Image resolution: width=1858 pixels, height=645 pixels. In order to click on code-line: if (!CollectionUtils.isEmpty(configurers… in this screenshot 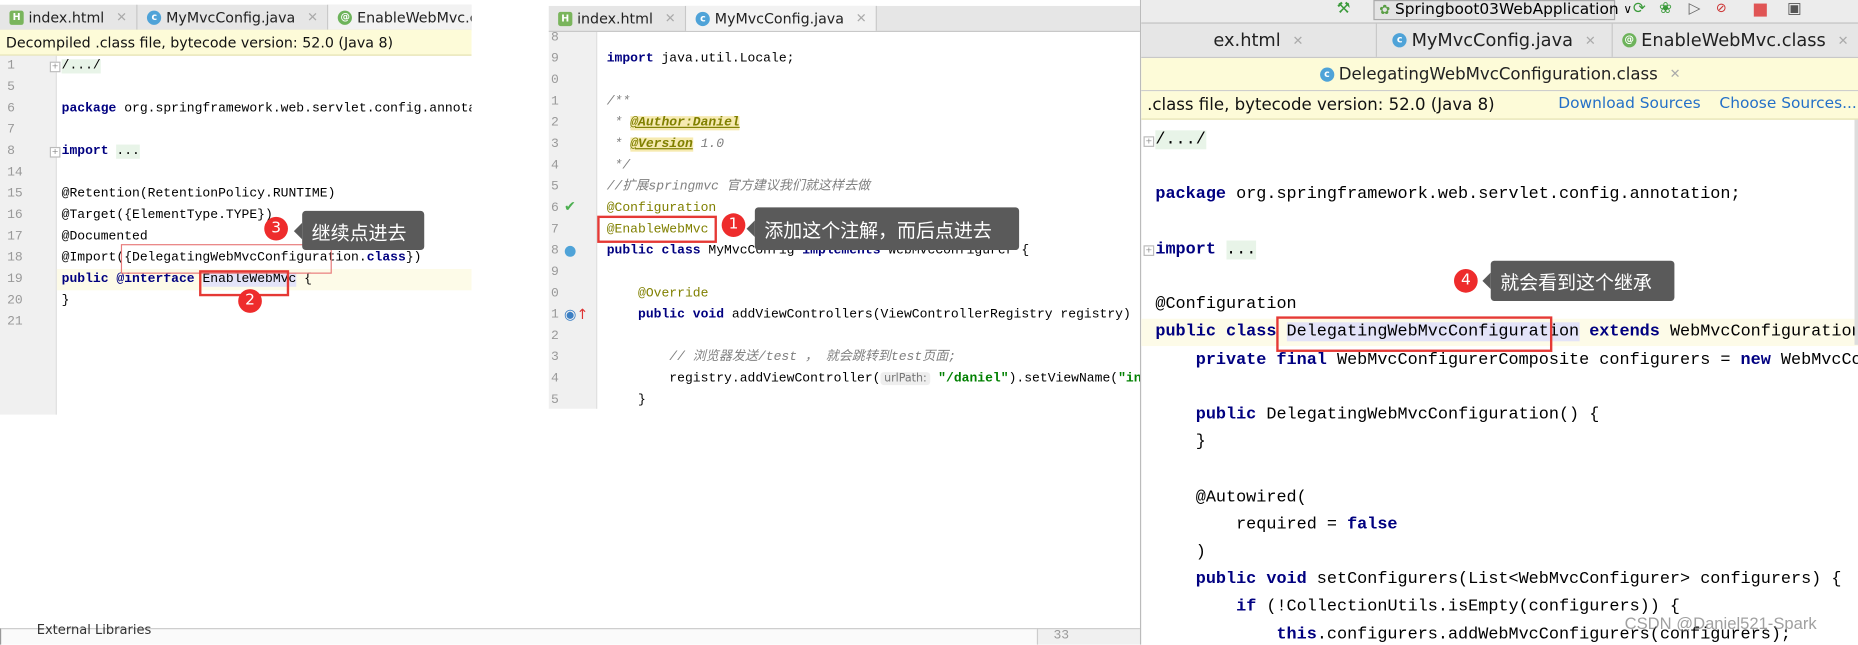, I will do `click(1417, 607)`.